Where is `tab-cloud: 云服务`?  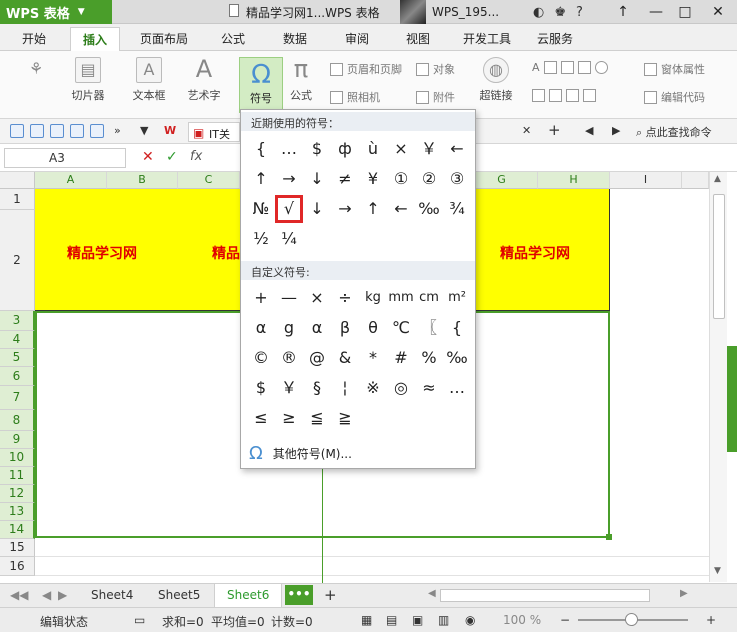
tab-cloud: 云服务 is located at coordinates (555, 38).